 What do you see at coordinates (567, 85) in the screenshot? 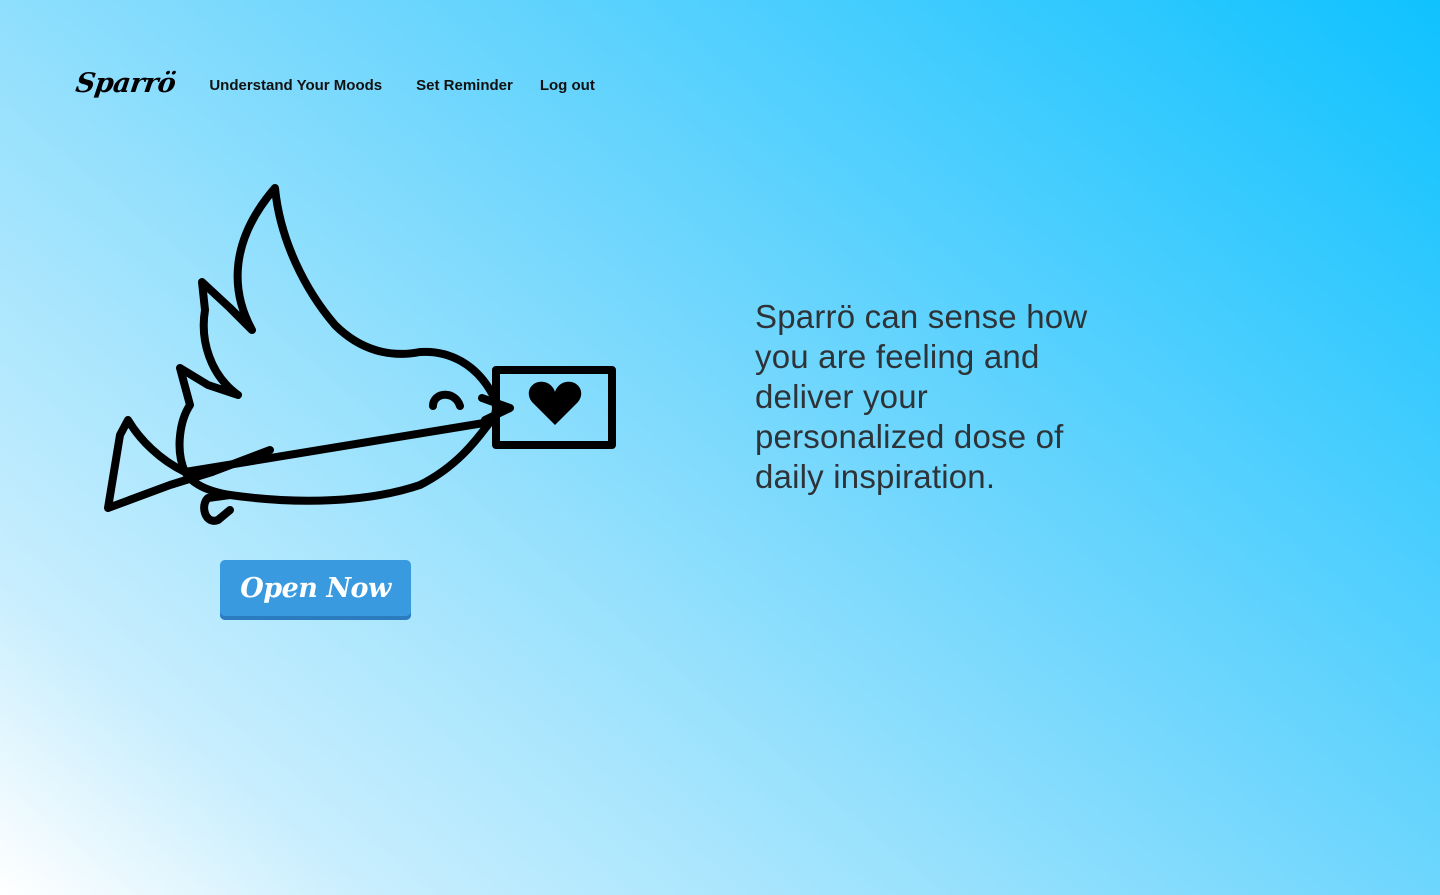
I see `nav-link-log-out: Log out` at bounding box center [567, 85].